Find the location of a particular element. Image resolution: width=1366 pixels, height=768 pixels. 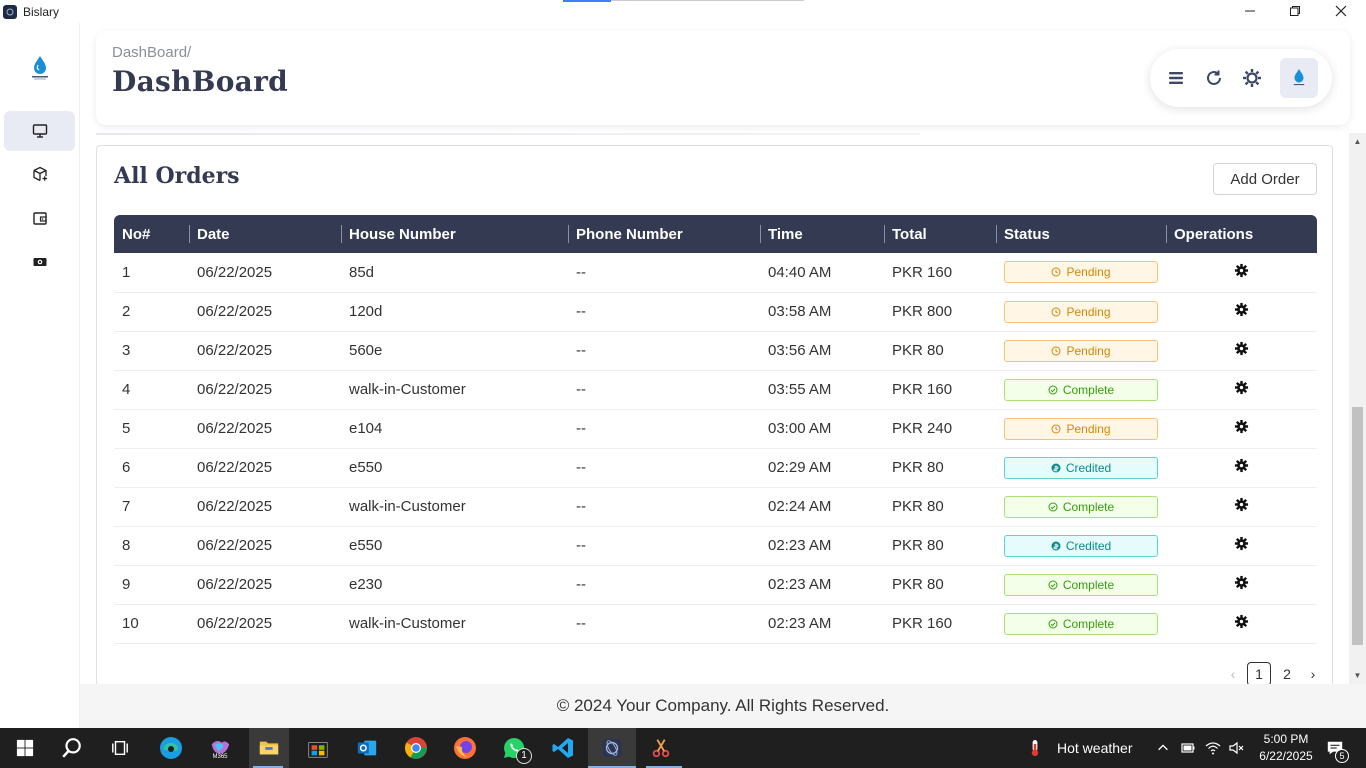

cell-time: 02:24 AM is located at coordinates (800, 506).